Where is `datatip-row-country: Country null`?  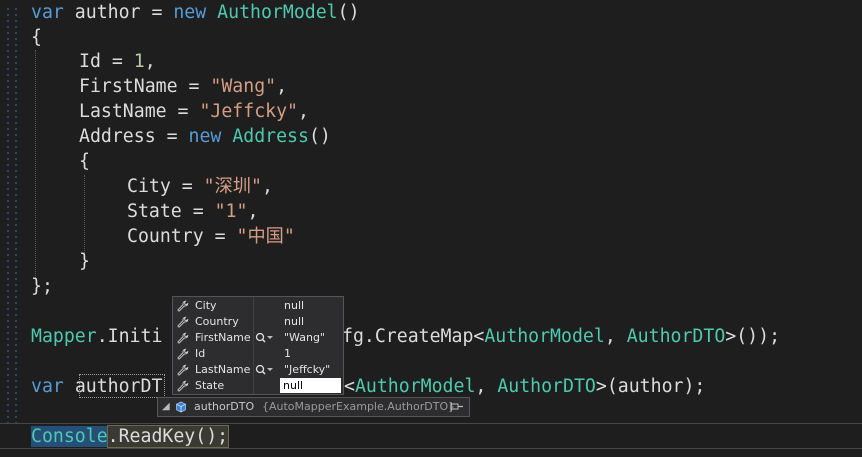 datatip-row-country: Country null is located at coordinates (258, 322).